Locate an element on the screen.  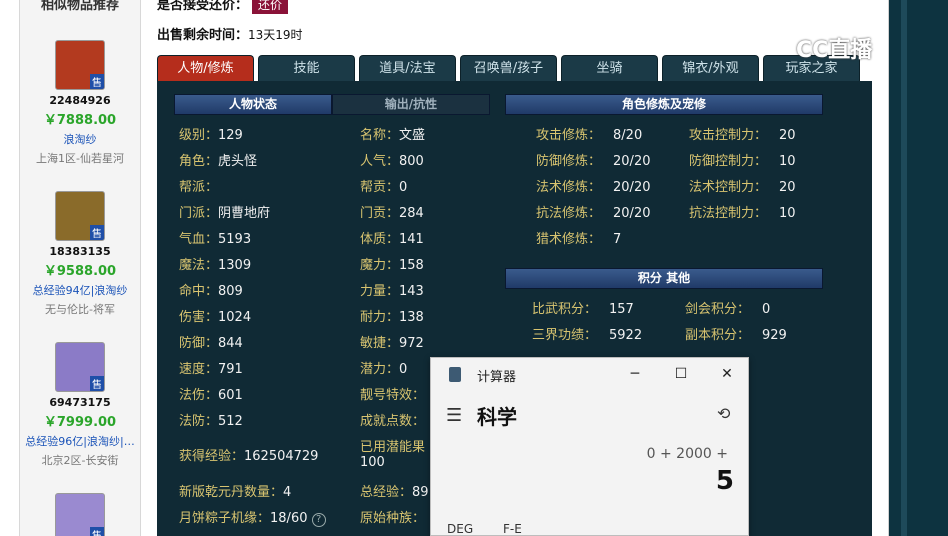
rec-item-tag: 总经验94亿|浪淘纱 is located at coordinates (80, 290).